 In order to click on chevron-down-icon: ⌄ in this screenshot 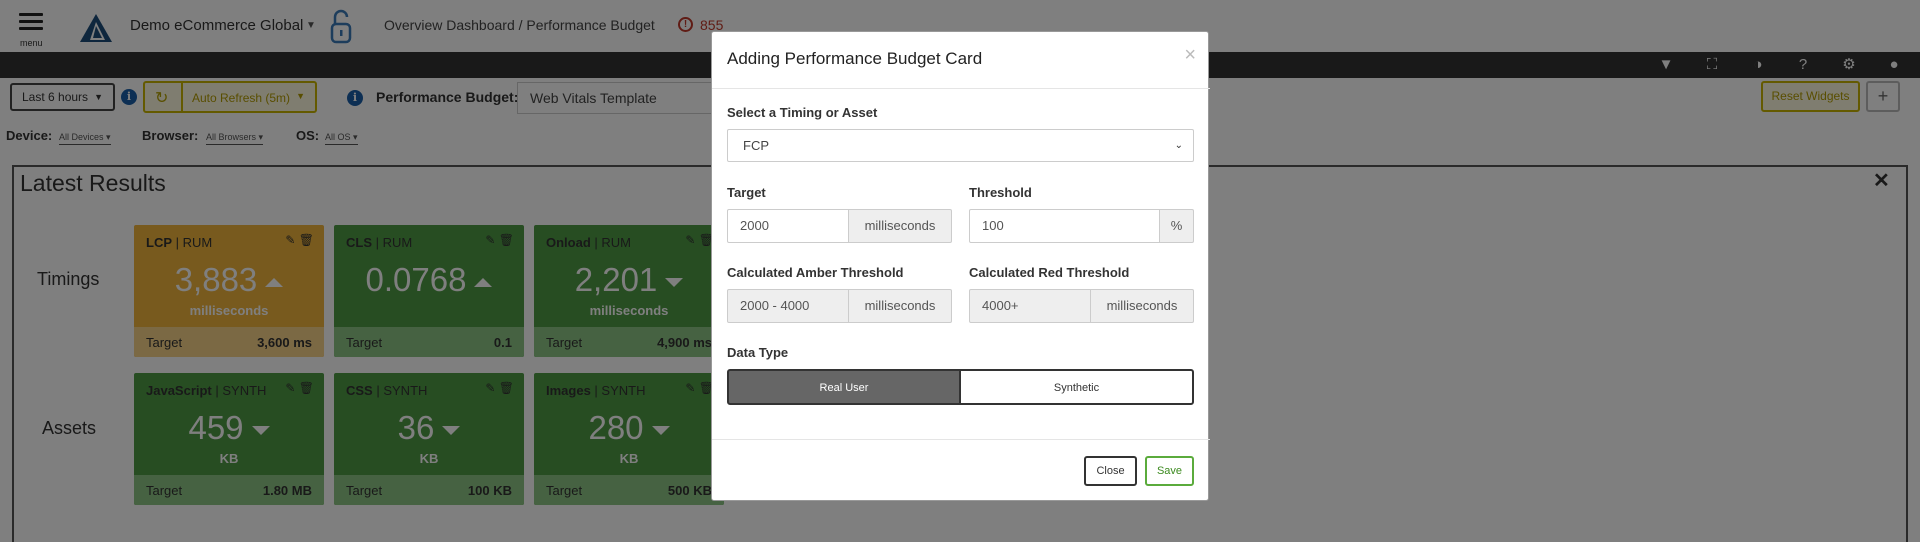, I will do `click(1178, 145)`.